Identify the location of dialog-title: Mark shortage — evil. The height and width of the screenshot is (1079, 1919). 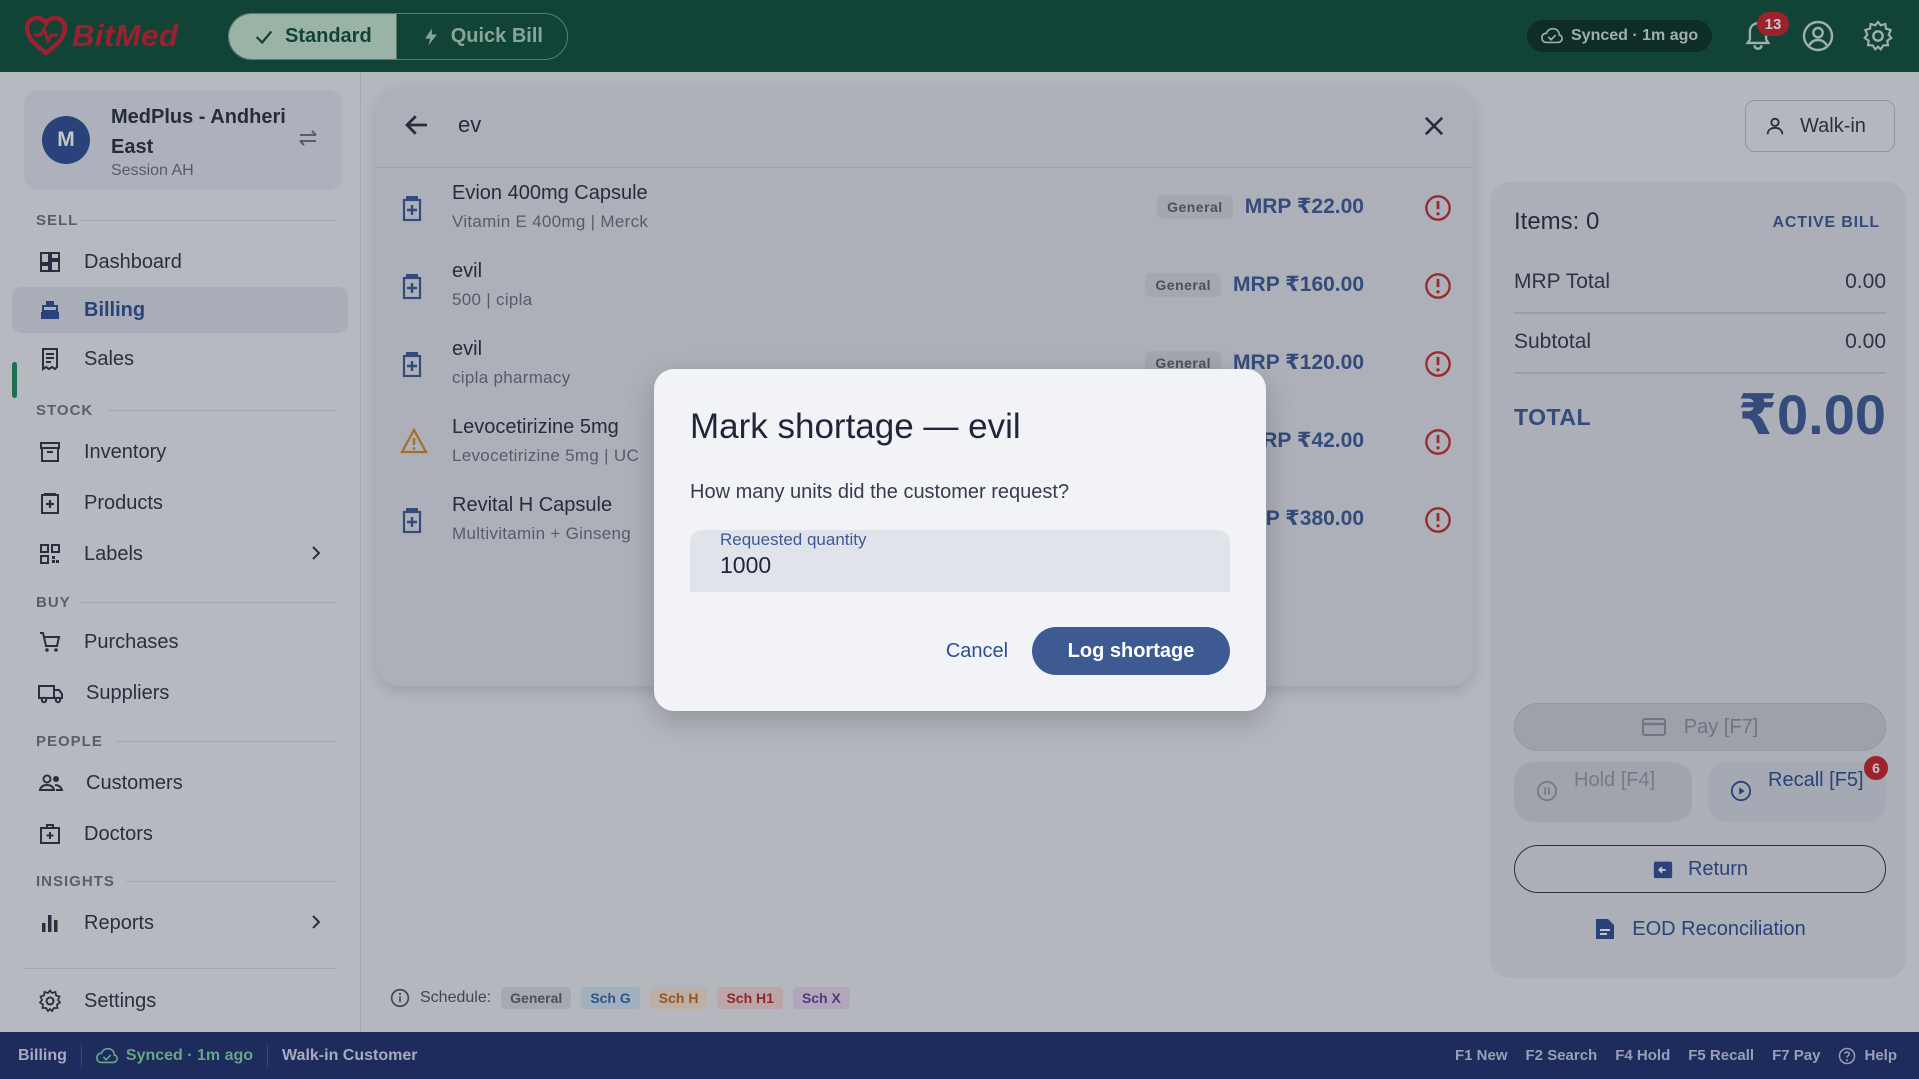
(855, 426).